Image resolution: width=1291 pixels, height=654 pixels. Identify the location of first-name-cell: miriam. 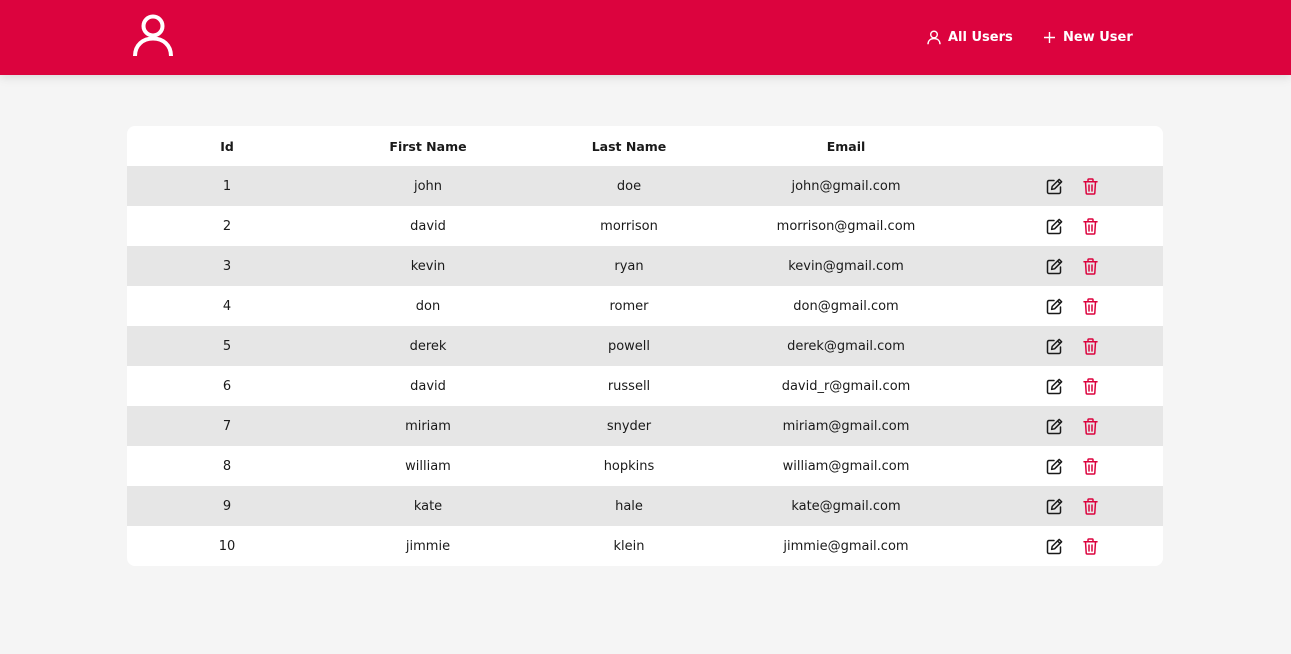
(428, 426).